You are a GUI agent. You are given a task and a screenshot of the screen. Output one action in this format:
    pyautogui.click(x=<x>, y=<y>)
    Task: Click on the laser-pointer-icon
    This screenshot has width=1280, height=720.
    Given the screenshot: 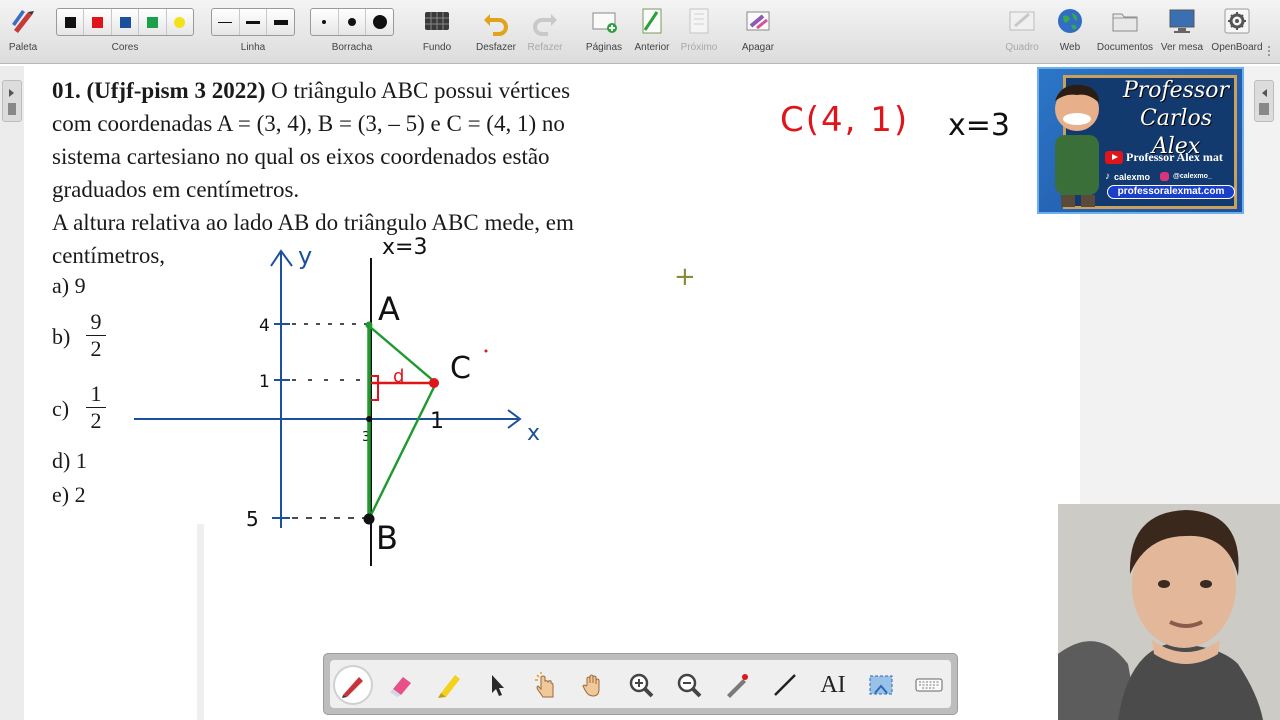 What is the action you would take?
    pyautogui.click(x=737, y=686)
    